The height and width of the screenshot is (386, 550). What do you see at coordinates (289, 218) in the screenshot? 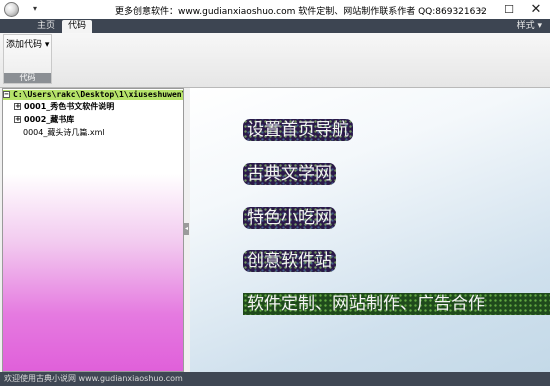
I see `link-local-snacks: 特色小吃网` at bounding box center [289, 218].